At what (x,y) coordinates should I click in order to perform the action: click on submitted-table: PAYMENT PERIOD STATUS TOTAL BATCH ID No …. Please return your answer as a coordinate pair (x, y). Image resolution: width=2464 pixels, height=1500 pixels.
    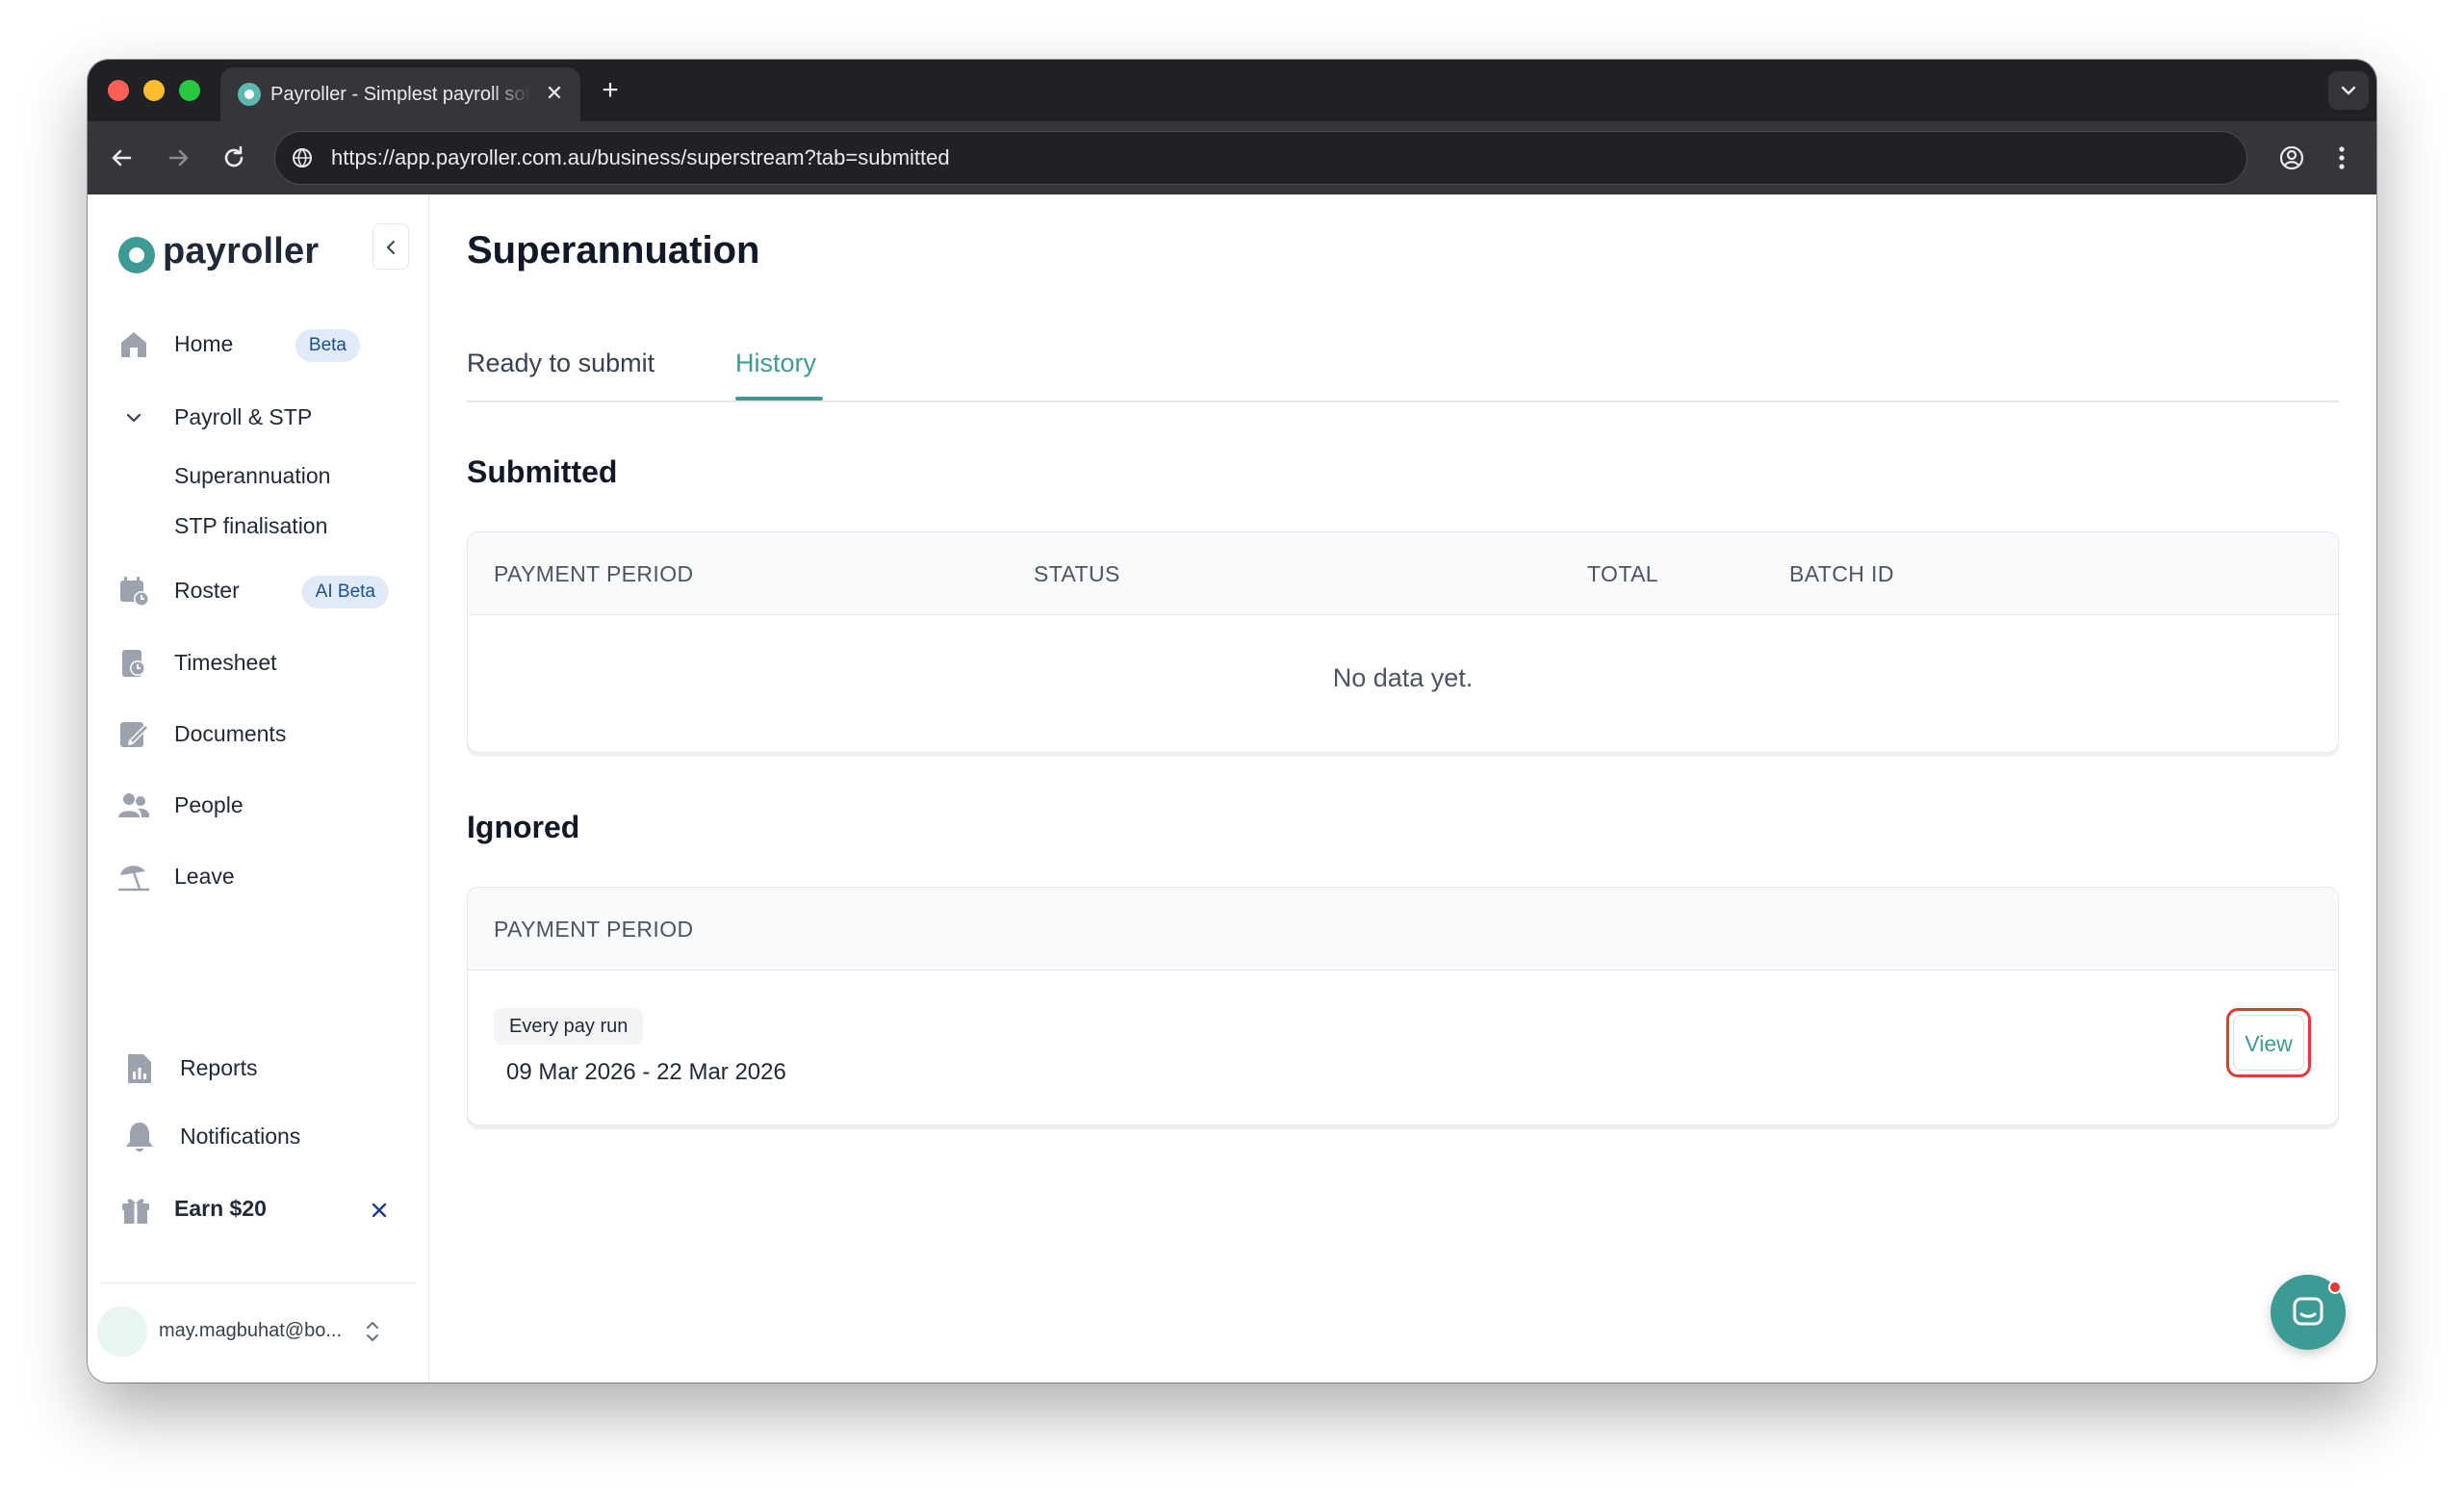
    Looking at the image, I should click on (1403, 642).